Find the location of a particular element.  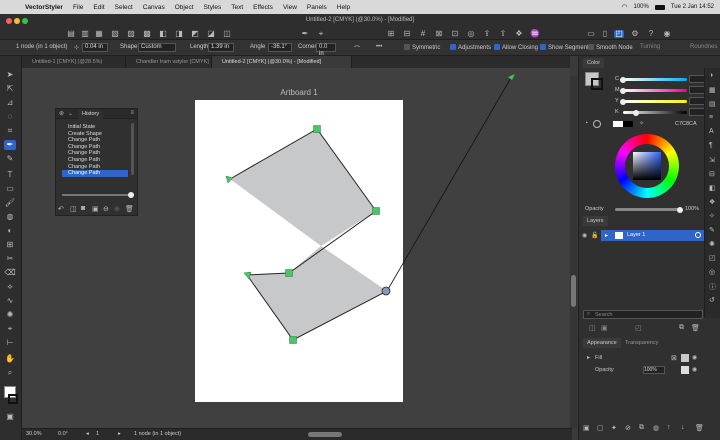

opacity-value: 100% is located at coordinates (692, 209).